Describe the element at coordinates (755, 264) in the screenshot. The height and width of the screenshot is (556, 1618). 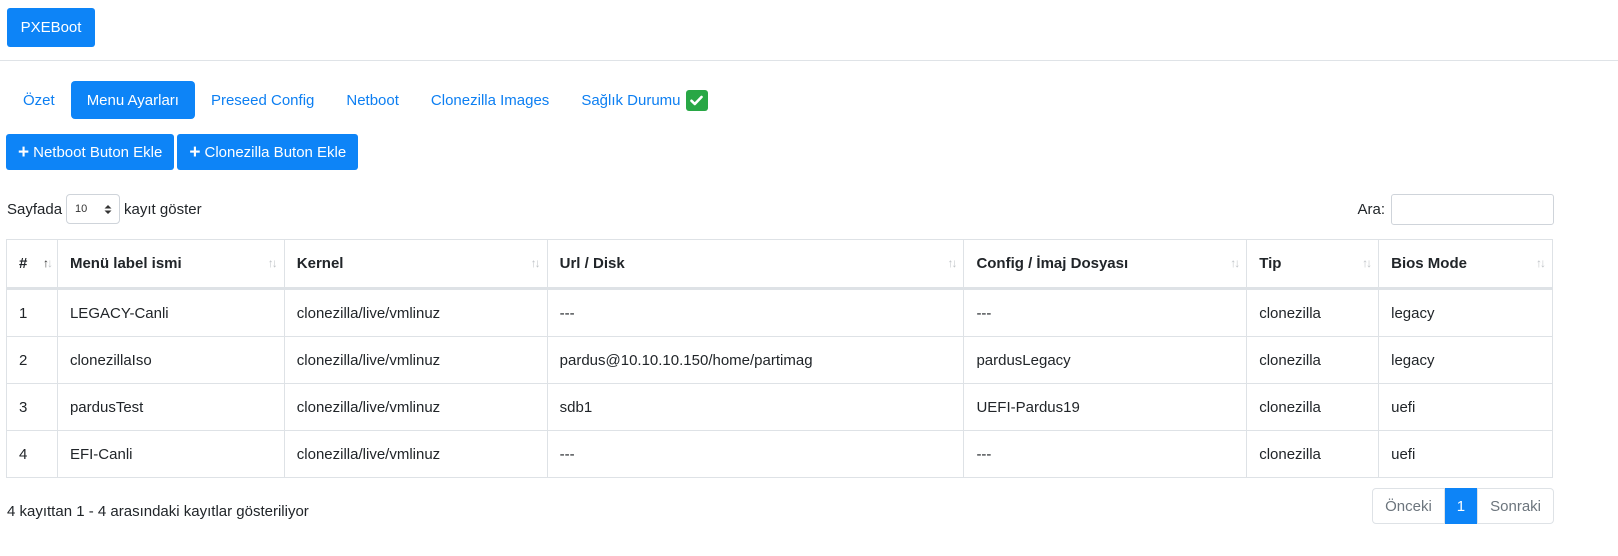
I see `column-header-url-disk: Url / Disk ↑↓` at that location.